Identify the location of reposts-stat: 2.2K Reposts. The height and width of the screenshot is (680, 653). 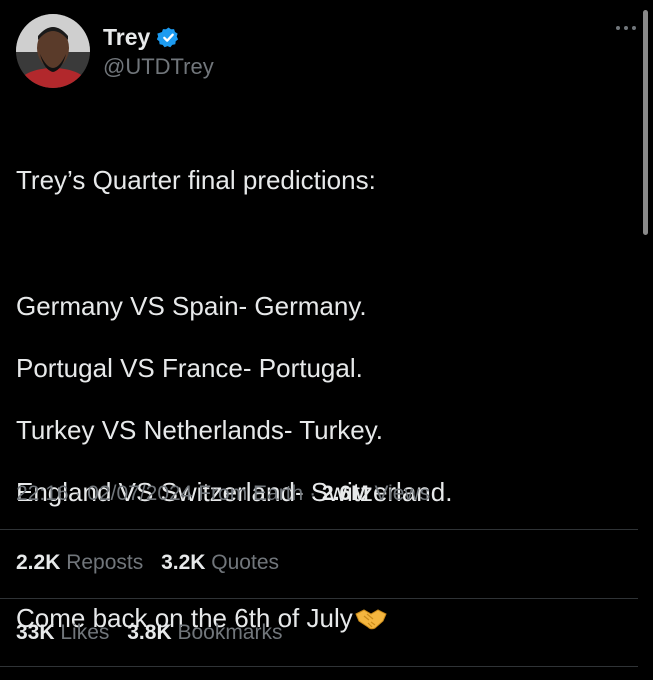
(79, 562).